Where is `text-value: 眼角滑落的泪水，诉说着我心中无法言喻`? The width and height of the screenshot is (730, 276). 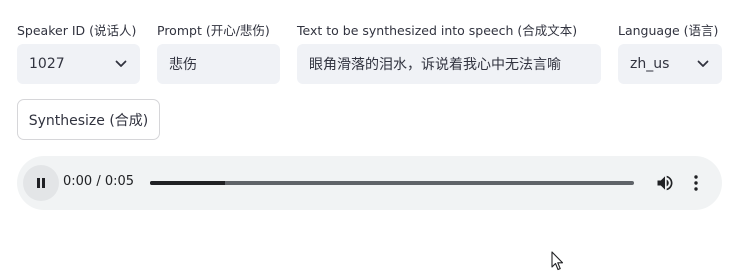 text-value: 眼角滑落的泪水，诉说着我心中无法言喻 is located at coordinates (435, 65).